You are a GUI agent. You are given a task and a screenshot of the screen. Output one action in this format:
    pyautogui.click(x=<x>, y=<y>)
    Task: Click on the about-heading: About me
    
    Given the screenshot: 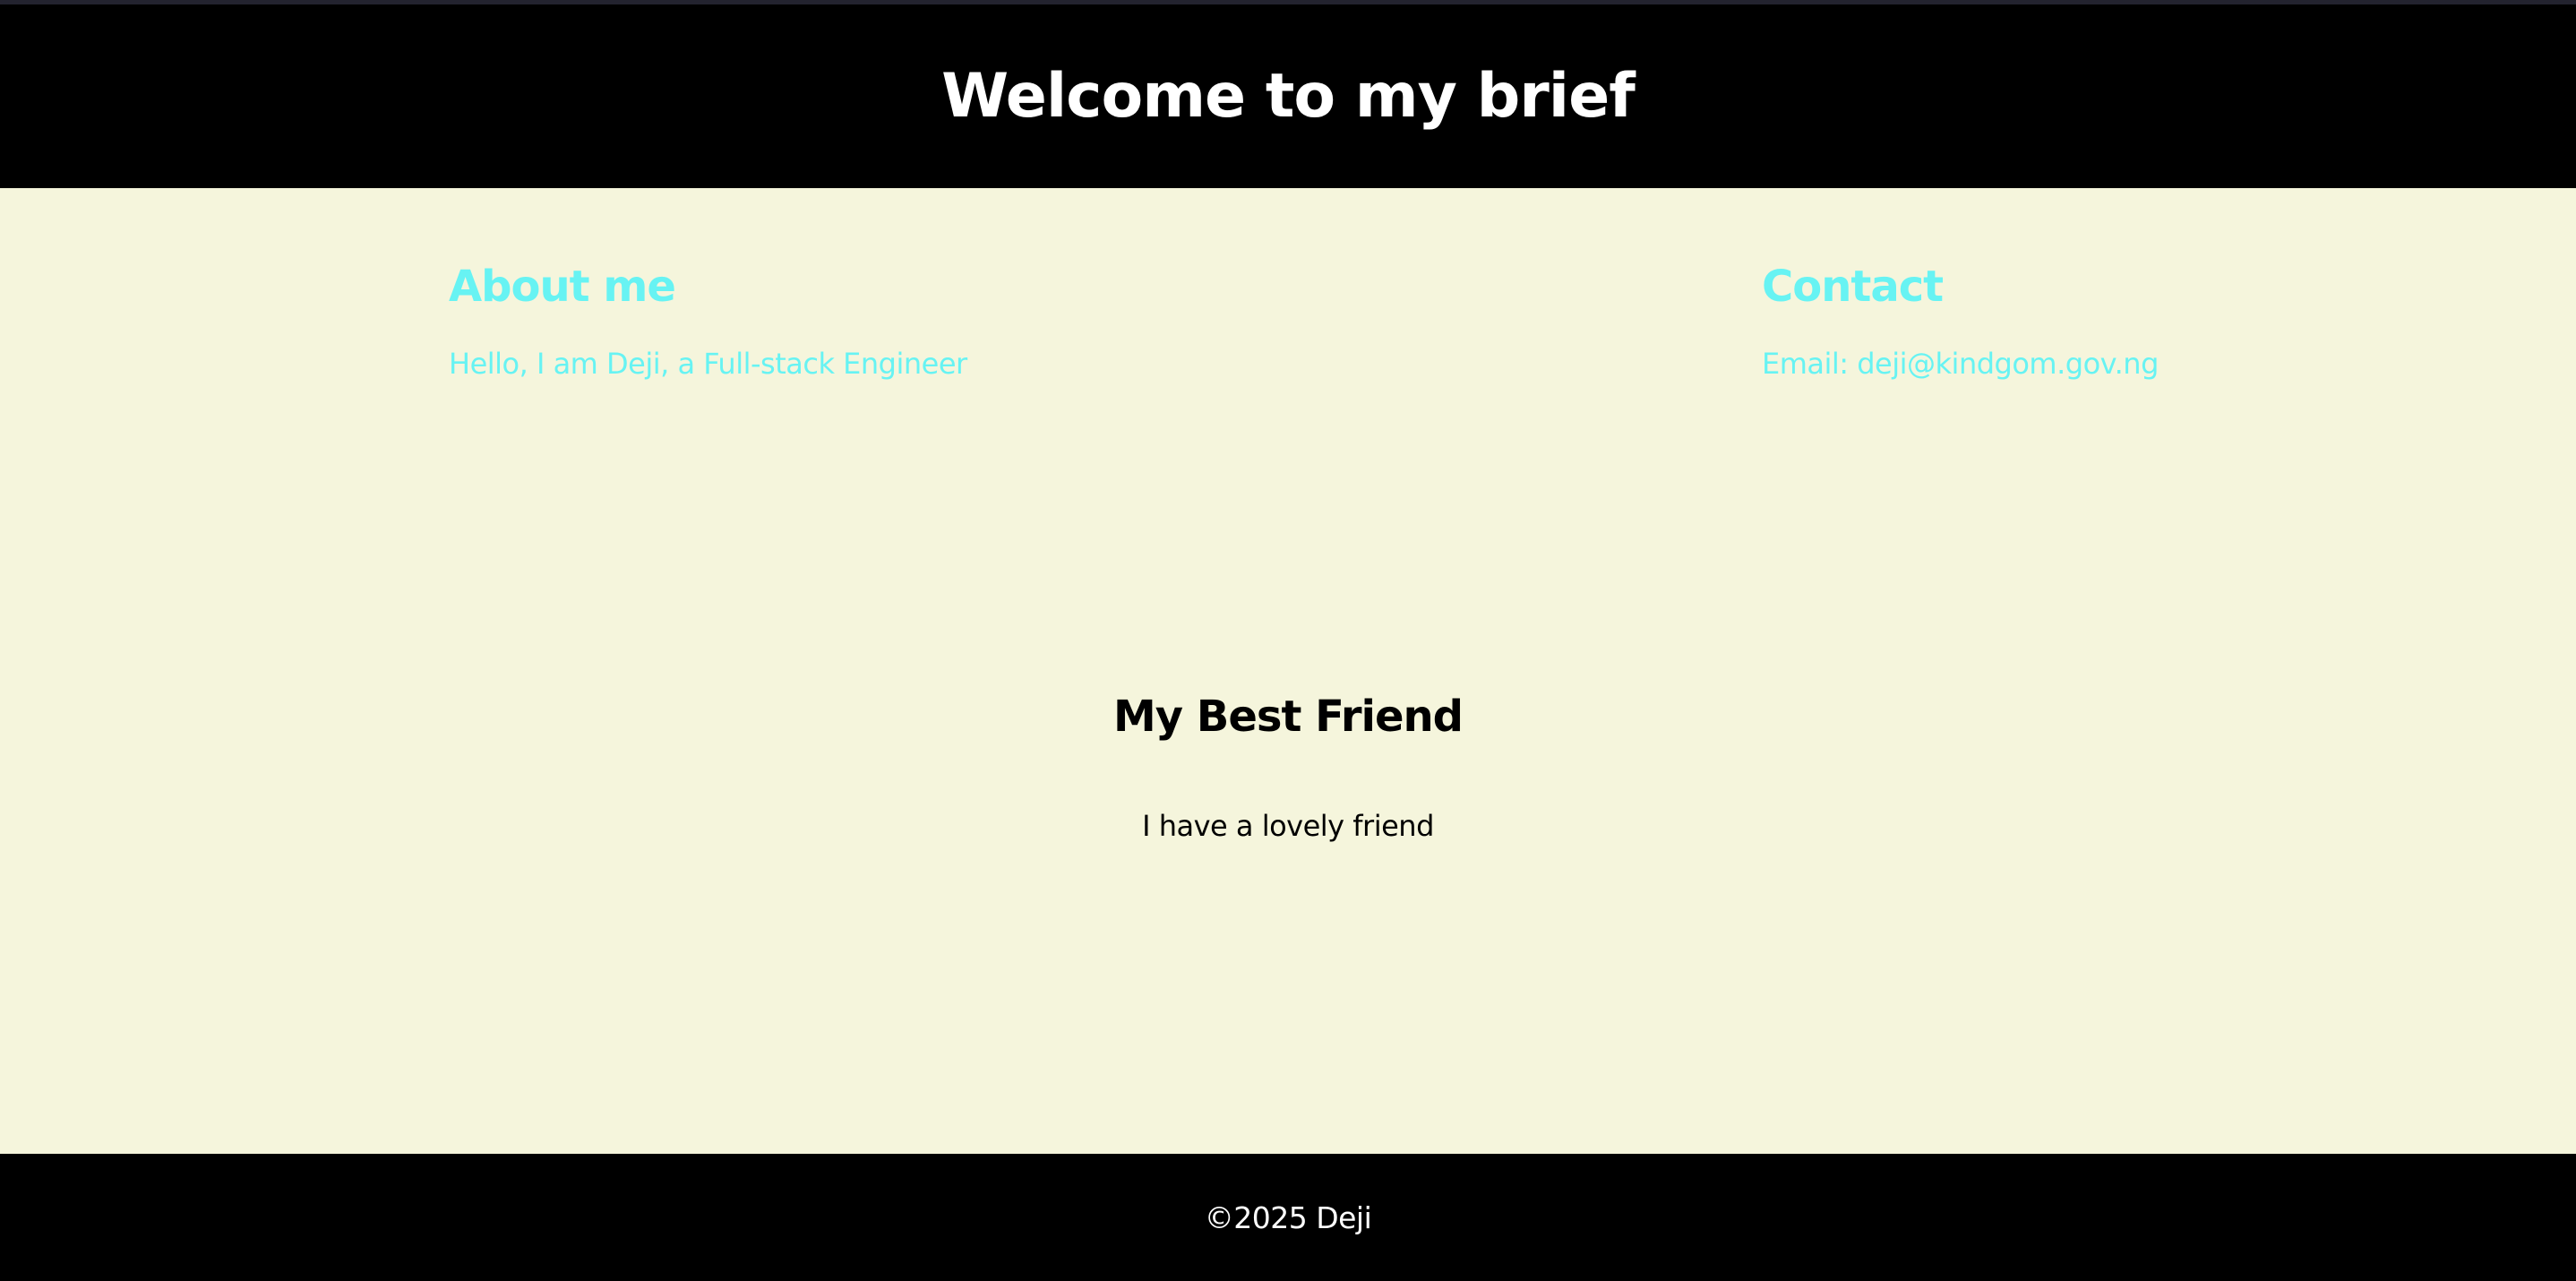 What is the action you would take?
    pyautogui.click(x=562, y=287)
    